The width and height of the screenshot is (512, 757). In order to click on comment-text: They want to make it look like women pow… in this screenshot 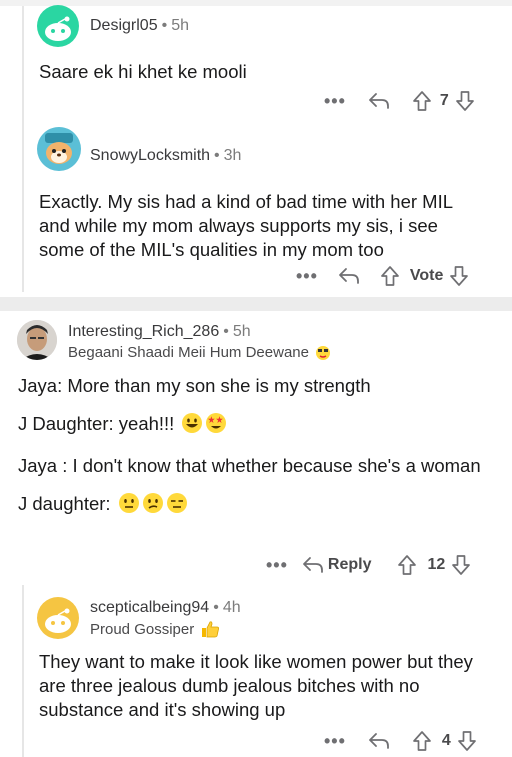, I will do `click(256, 685)`.